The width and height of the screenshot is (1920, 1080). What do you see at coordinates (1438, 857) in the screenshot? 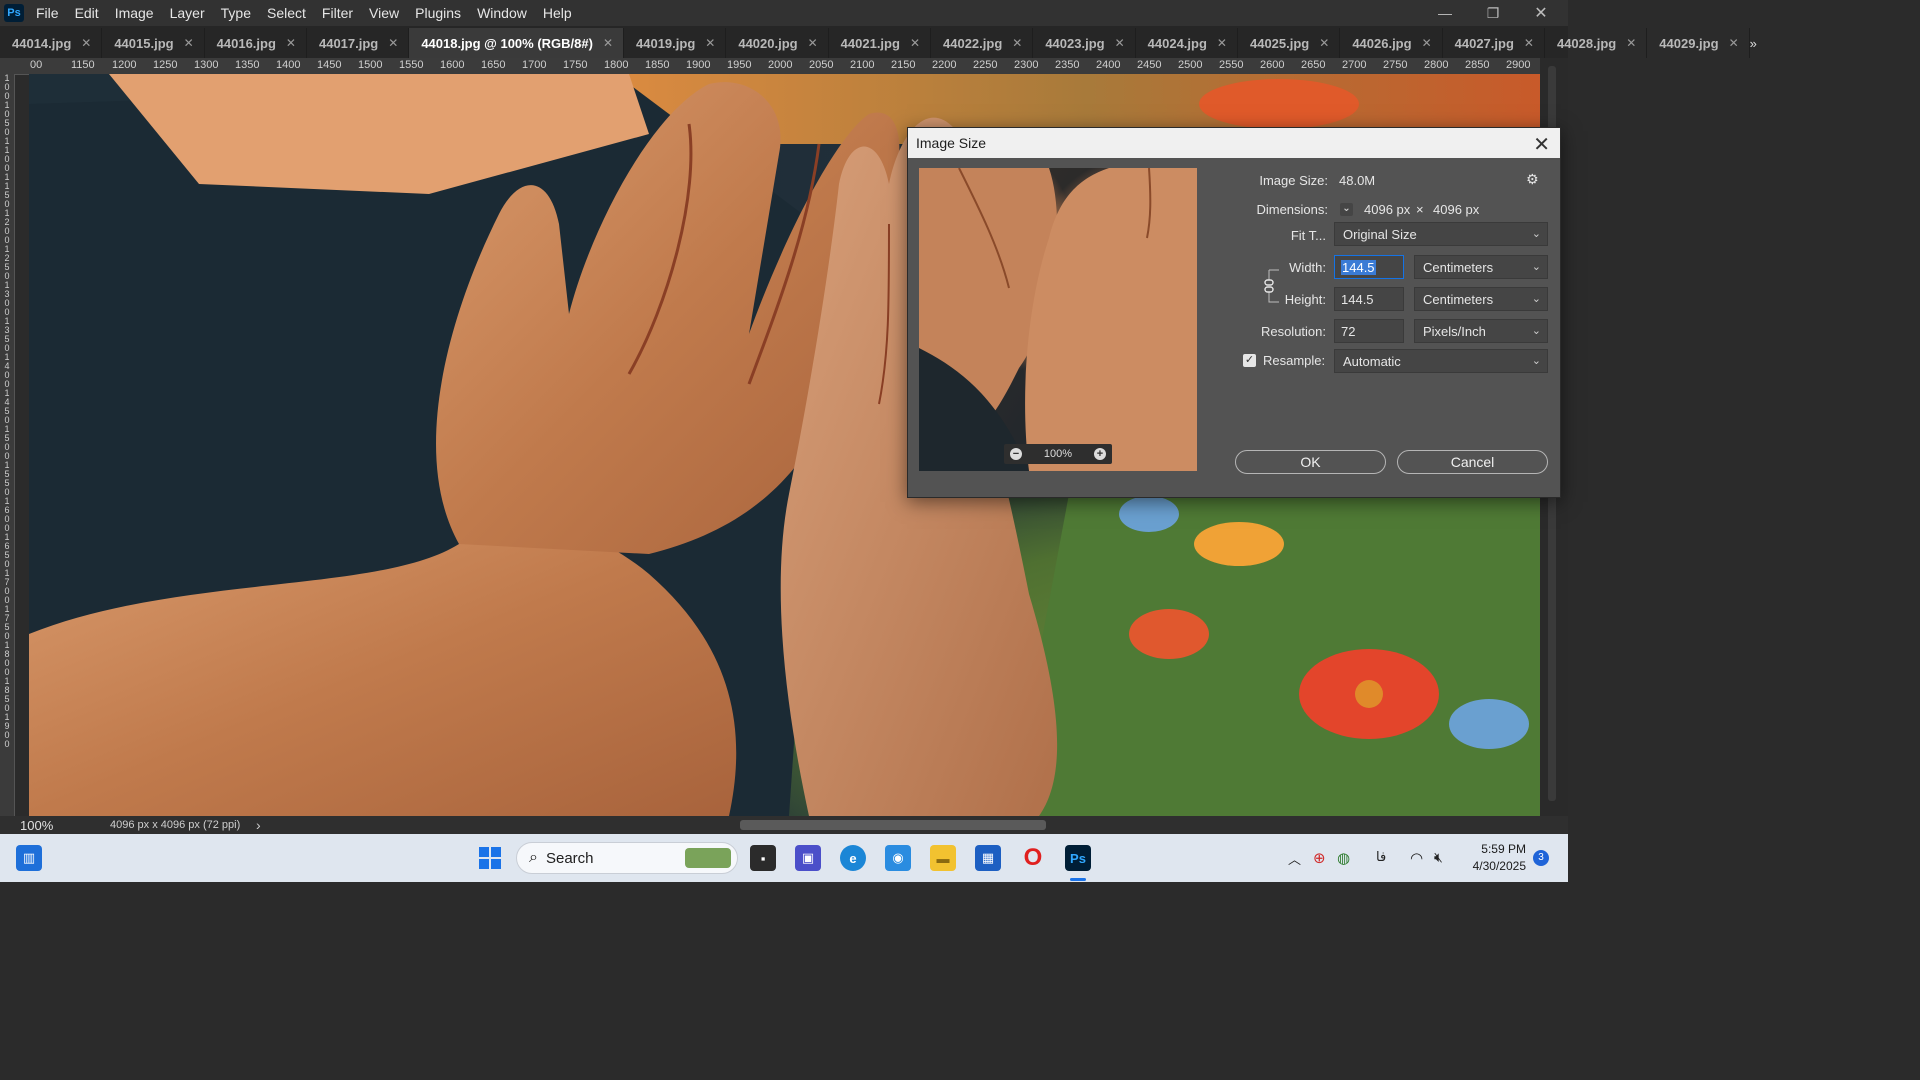
I see `volume-muted-icon: 🔇︎` at bounding box center [1438, 857].